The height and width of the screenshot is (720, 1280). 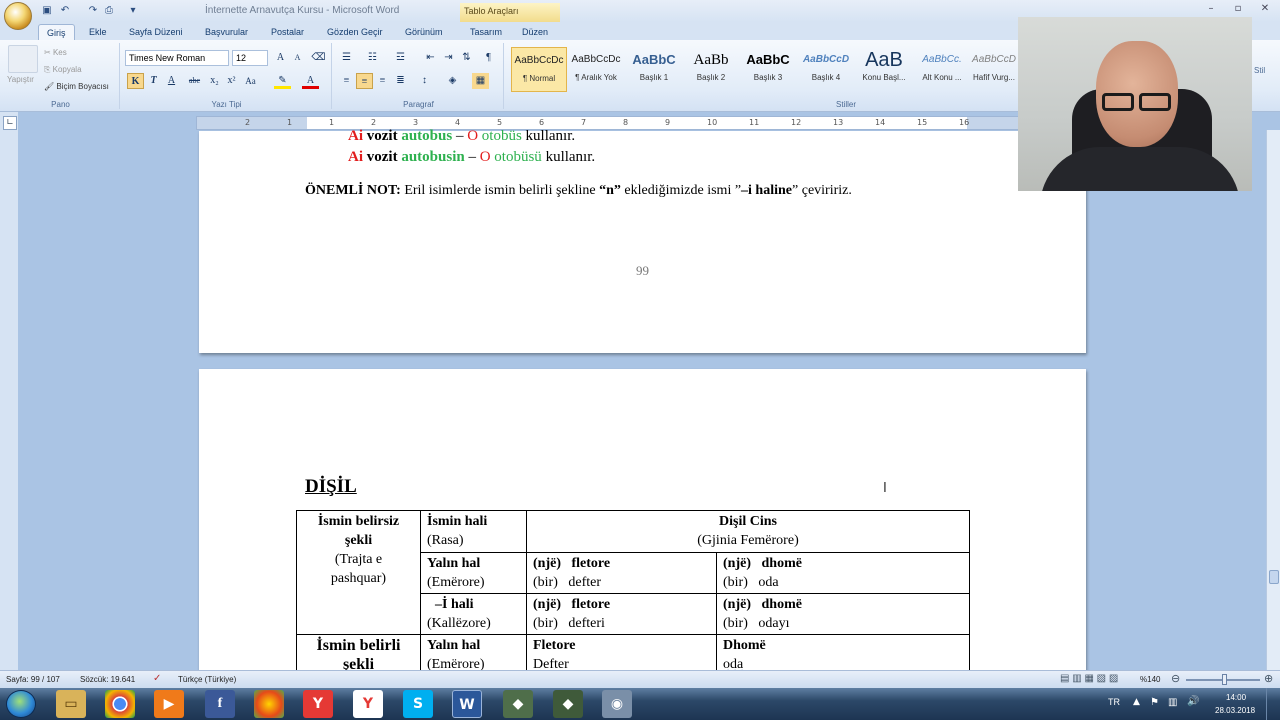 What do you see at coordinates (466, 58) in the screenshot?
I see `sort-icon: ⇅` at bounding box center [466, 58].